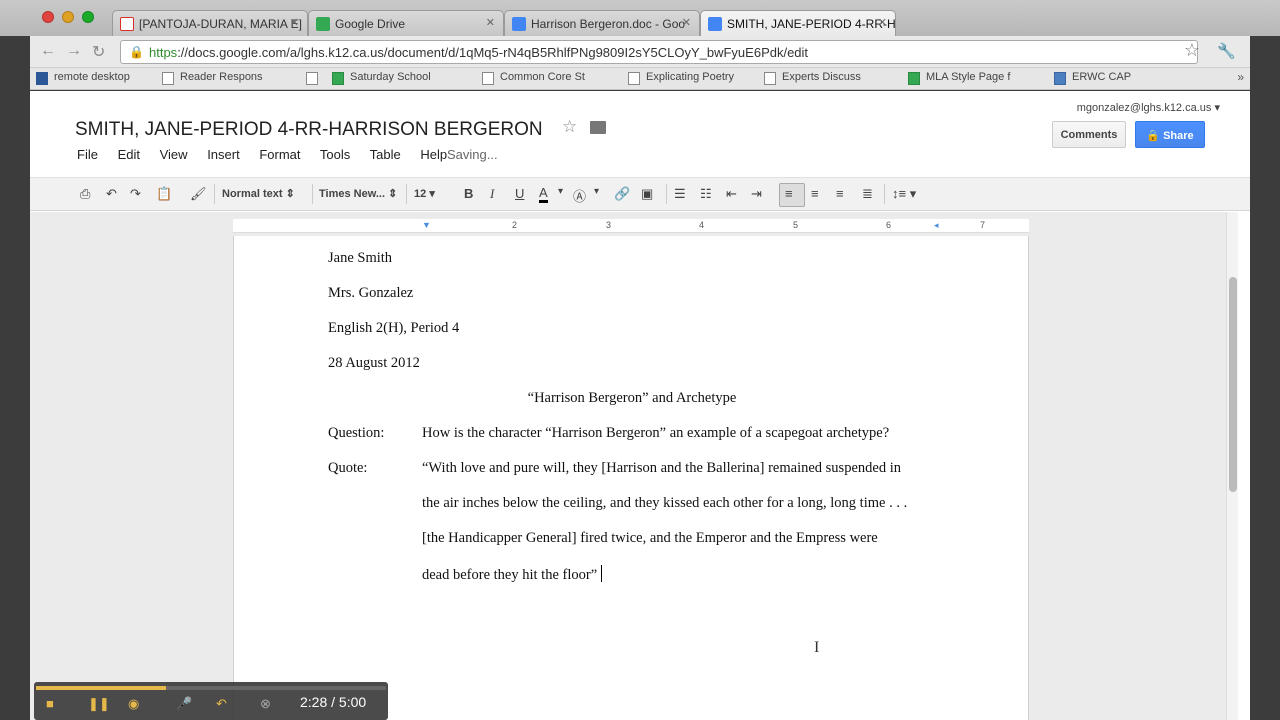 This screenshot has width=1280, height=720. What do you see at coordinates (756, 194) in the screenshot?
I see `increase-indent-icon: ⇥` at bounding box center [756, 194].